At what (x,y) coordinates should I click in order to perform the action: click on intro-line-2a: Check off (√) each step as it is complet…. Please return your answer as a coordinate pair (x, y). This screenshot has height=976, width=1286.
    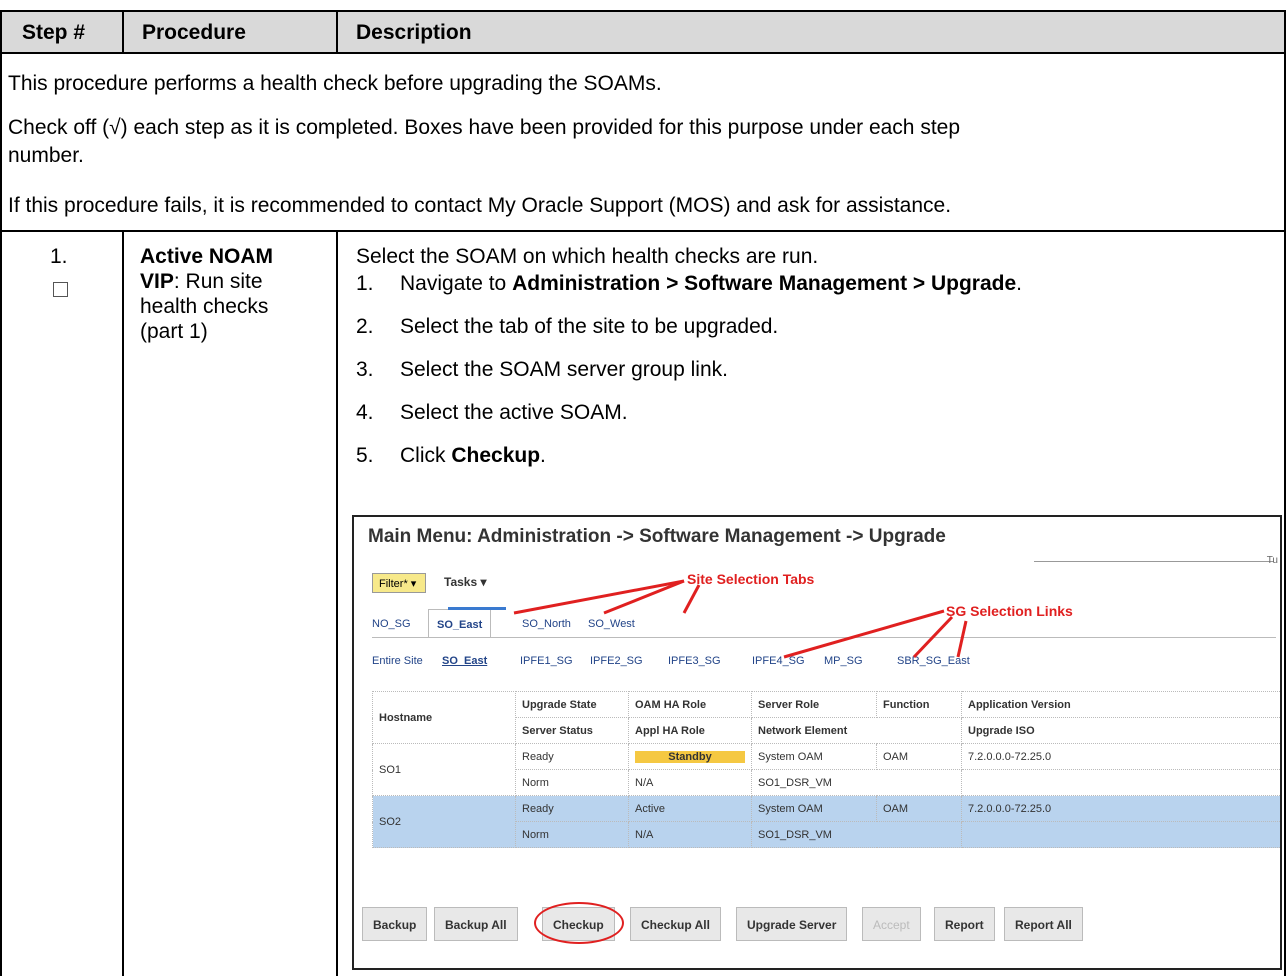
    Looking at the image, I should click on (484, 127).